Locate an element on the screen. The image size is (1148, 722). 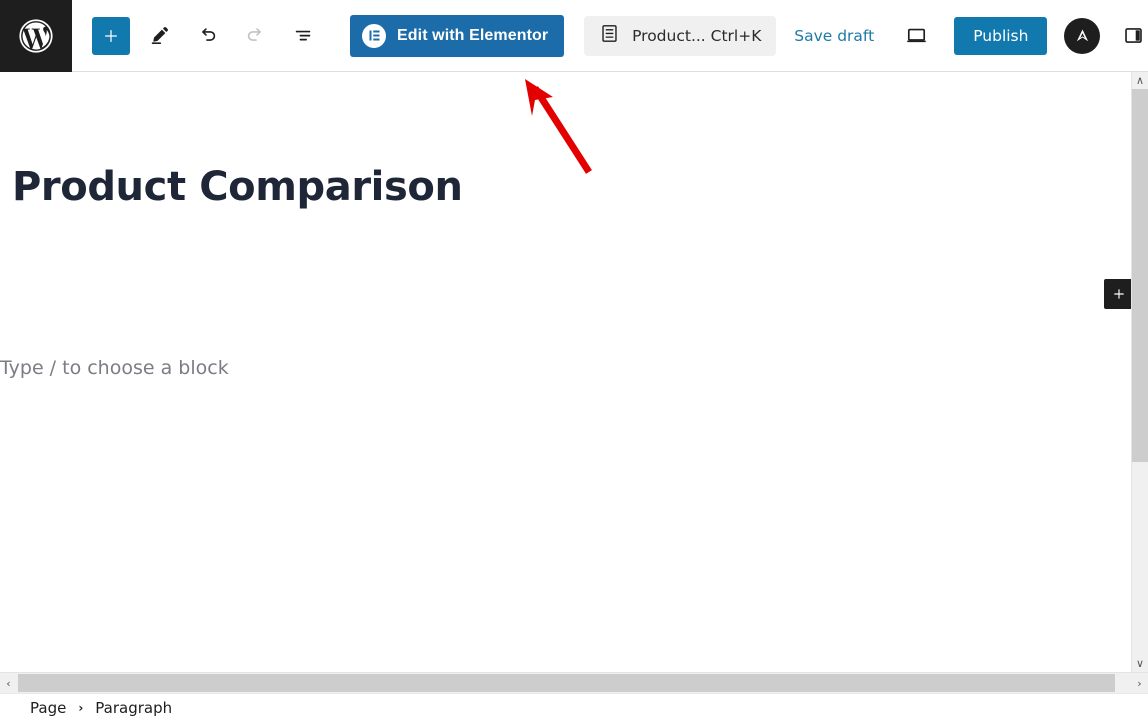
chevron-down-icon: ∨ is located at coordinates (1140, 663).